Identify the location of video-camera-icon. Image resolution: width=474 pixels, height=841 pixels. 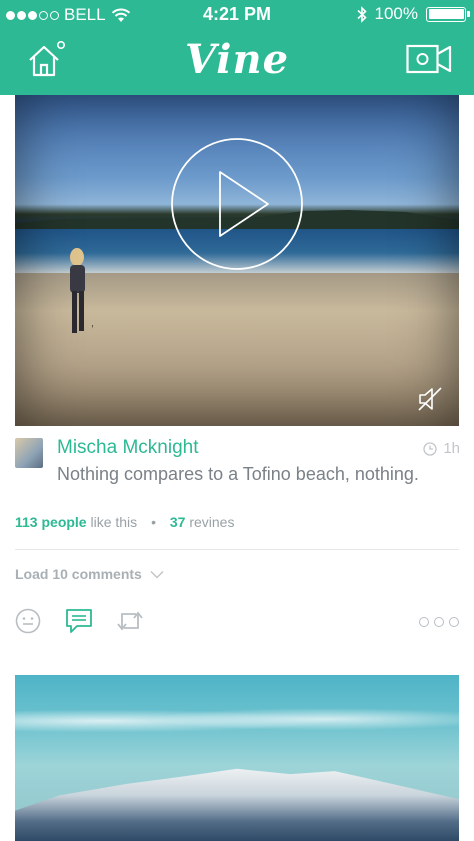
(429, 59).